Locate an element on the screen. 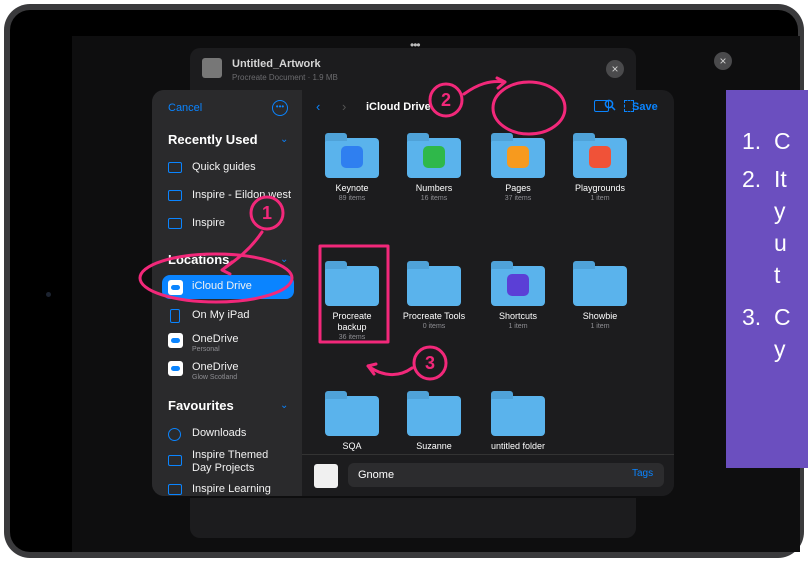 The height and width of the screenshot is (562, 808). sidebar-item-onedrive-personal: OneDrive Personal is located at coordinates (228, 342).